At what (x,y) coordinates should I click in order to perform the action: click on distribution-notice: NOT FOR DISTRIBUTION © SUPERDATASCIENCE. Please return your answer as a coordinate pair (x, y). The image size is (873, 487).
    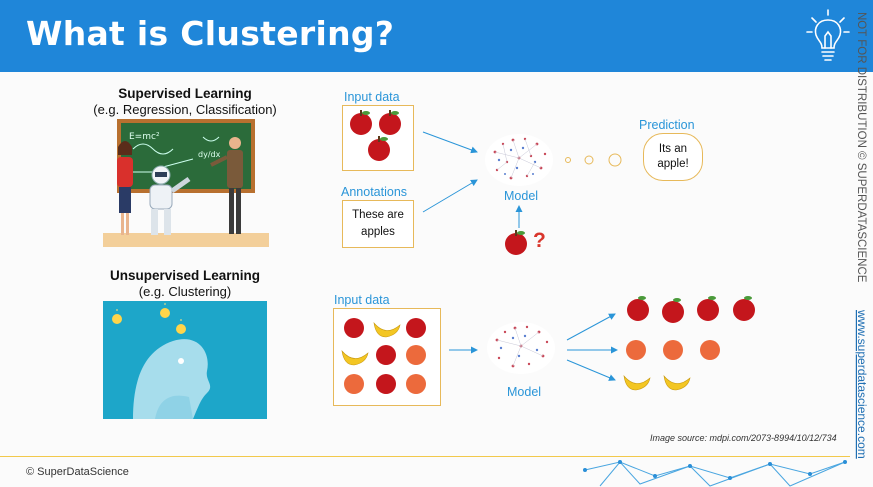
    Looking at the image, I should click on (861, 147).